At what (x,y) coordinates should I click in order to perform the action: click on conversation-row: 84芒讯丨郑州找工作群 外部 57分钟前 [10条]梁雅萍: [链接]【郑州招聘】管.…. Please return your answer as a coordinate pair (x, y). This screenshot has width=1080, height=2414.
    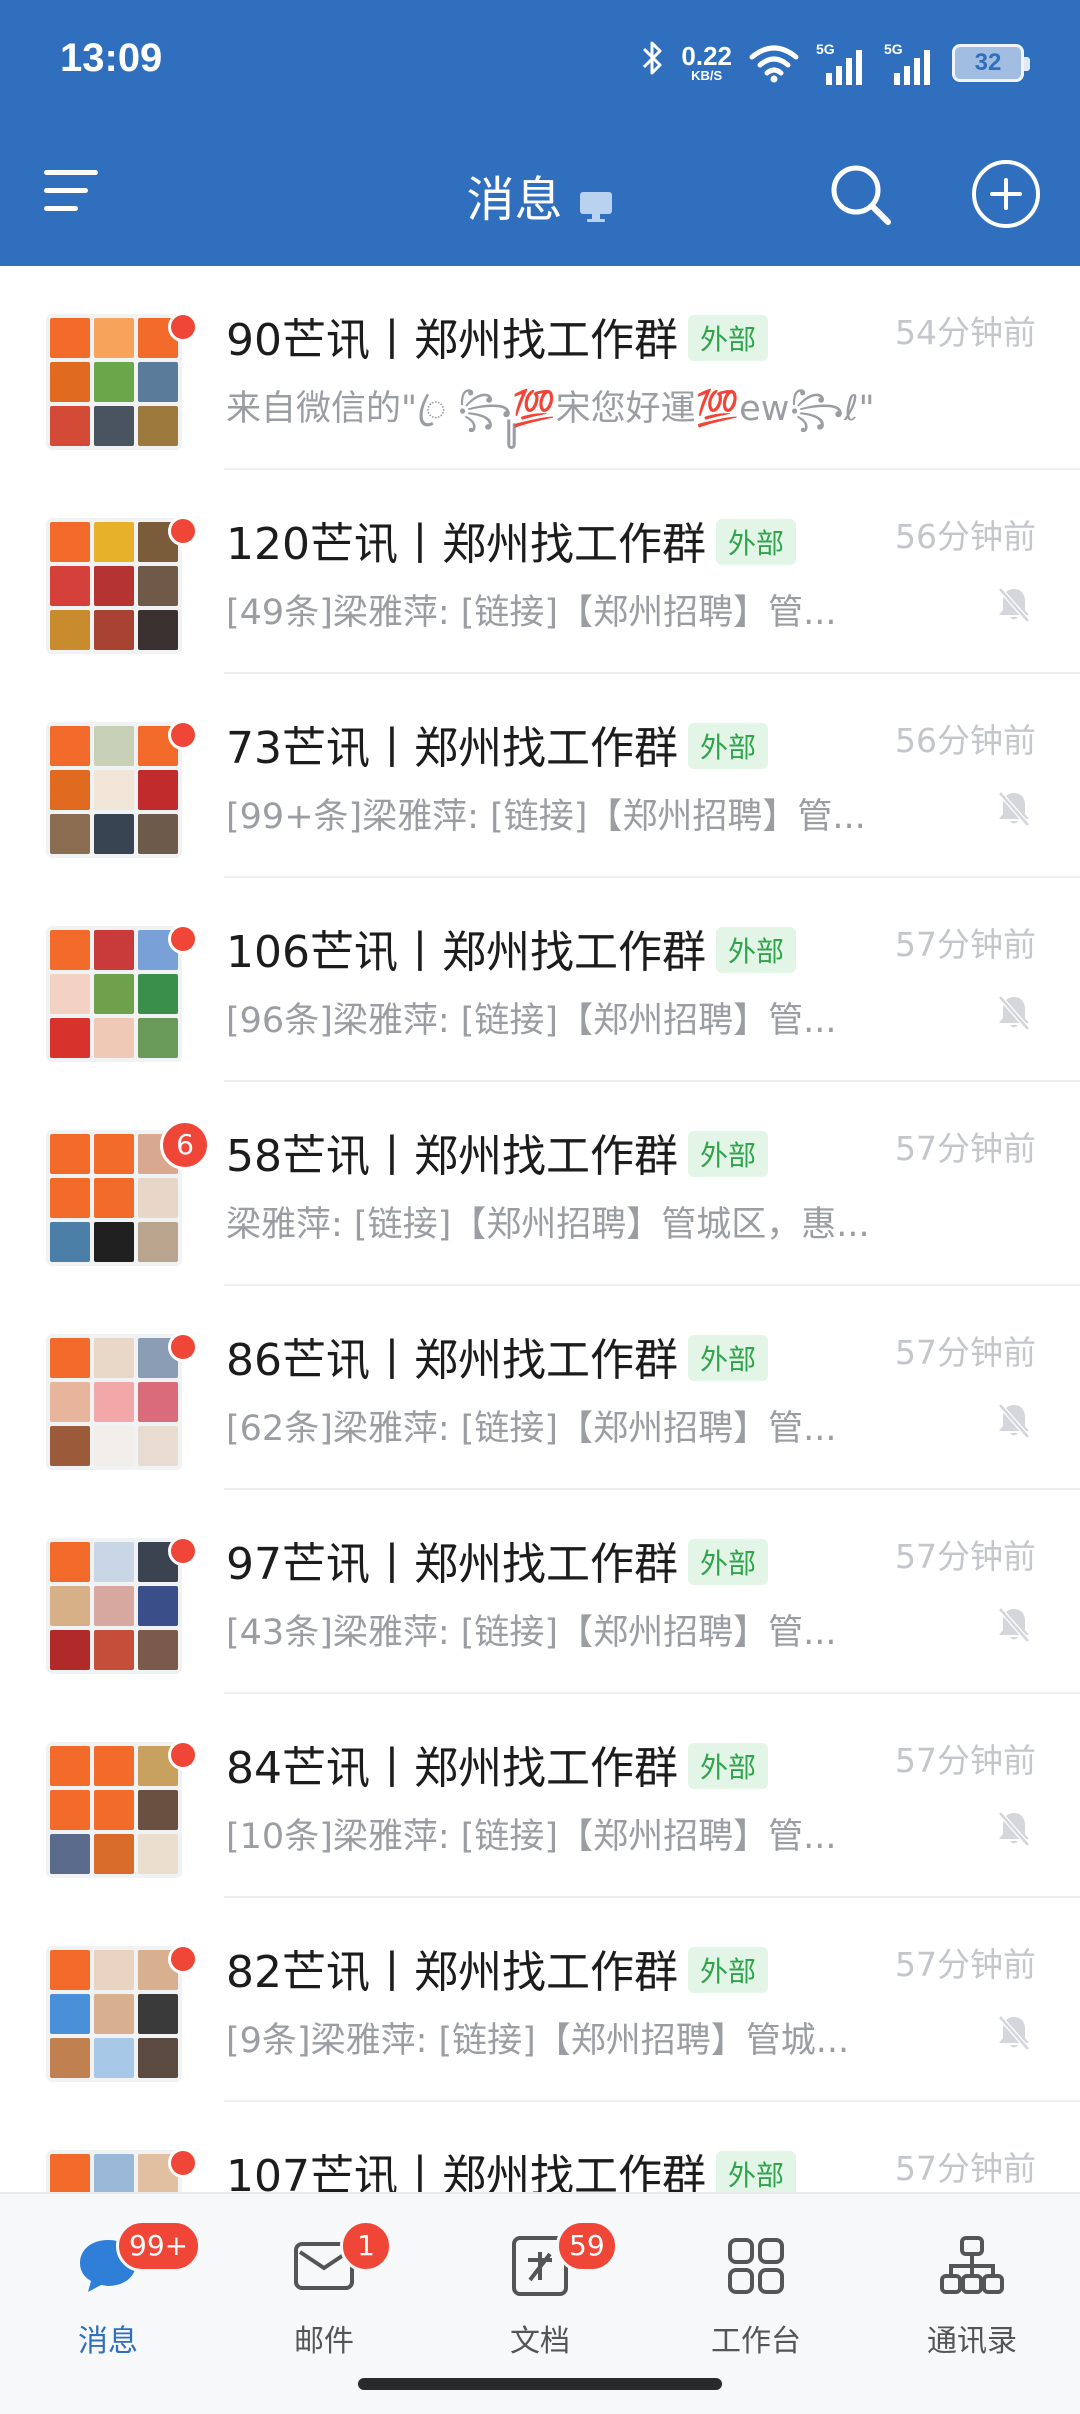
    Looking at the image, I should click on (540, 1796).